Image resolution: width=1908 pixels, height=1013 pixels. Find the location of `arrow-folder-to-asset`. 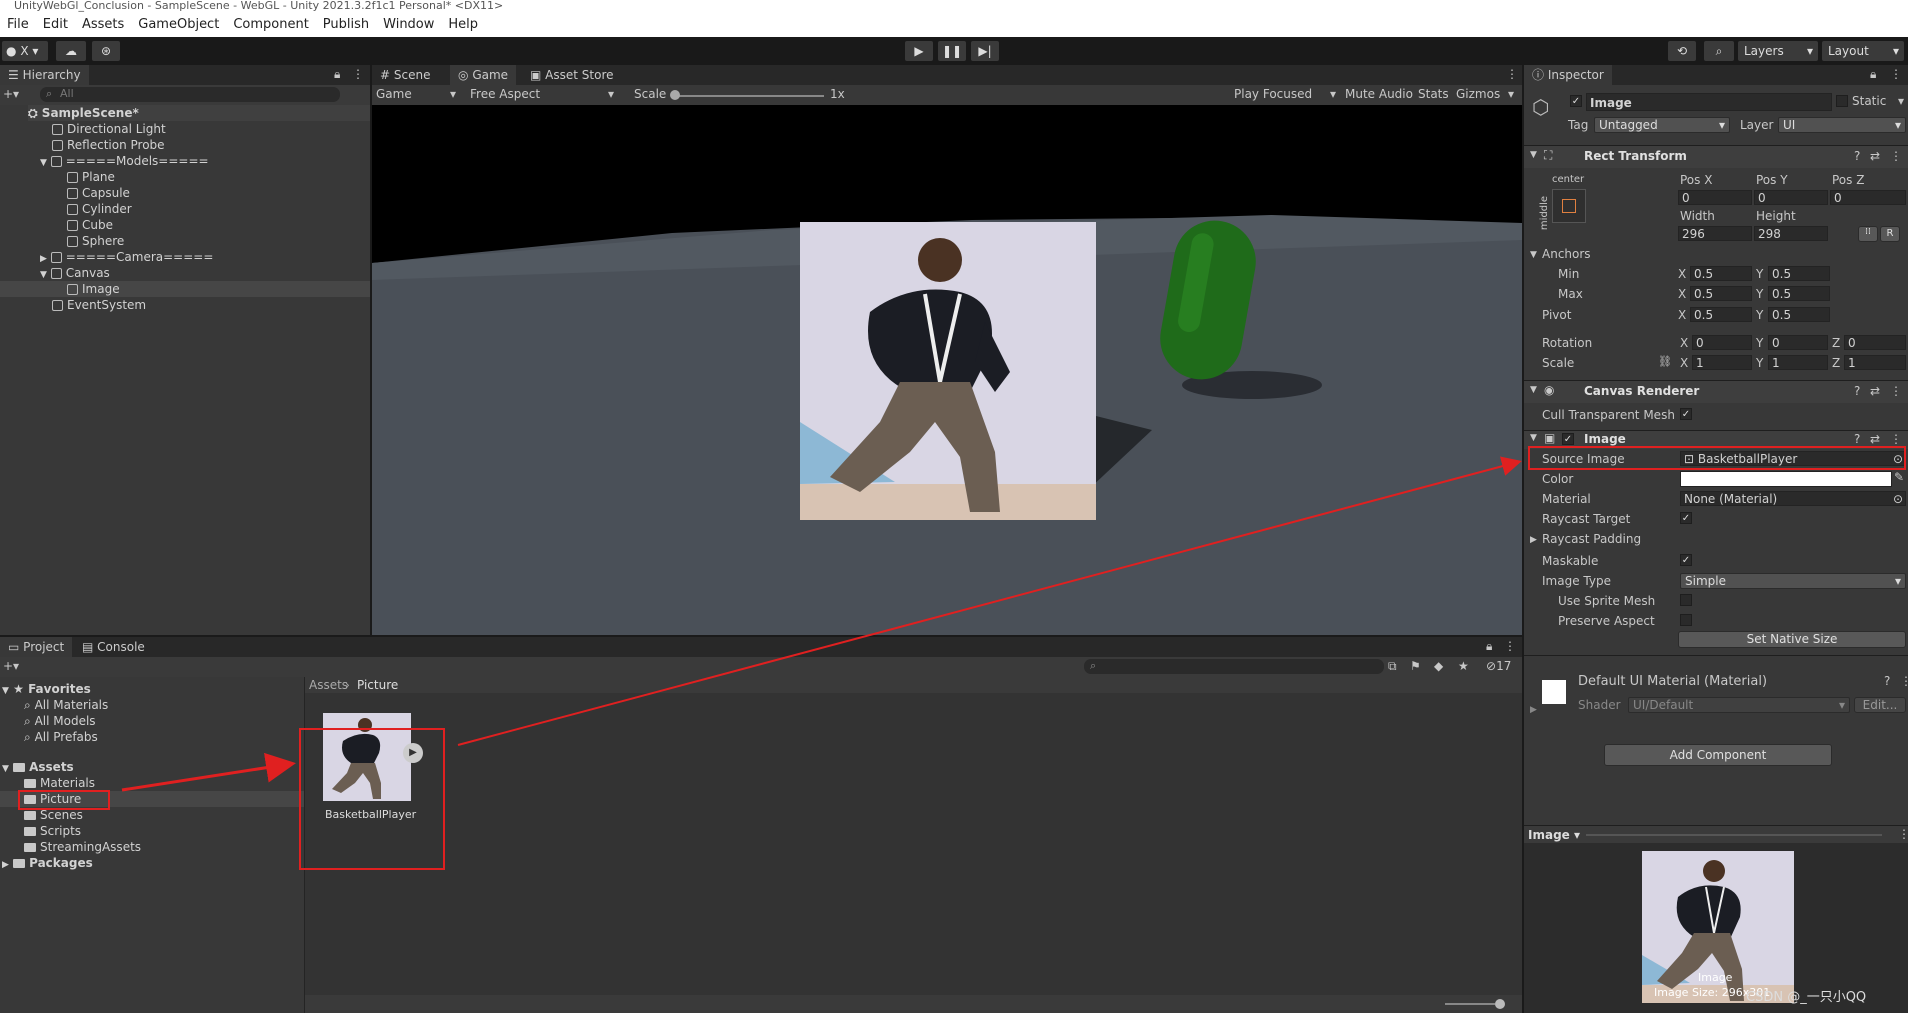

arrow-folder-to-asset is located at coordinates (208, 772).